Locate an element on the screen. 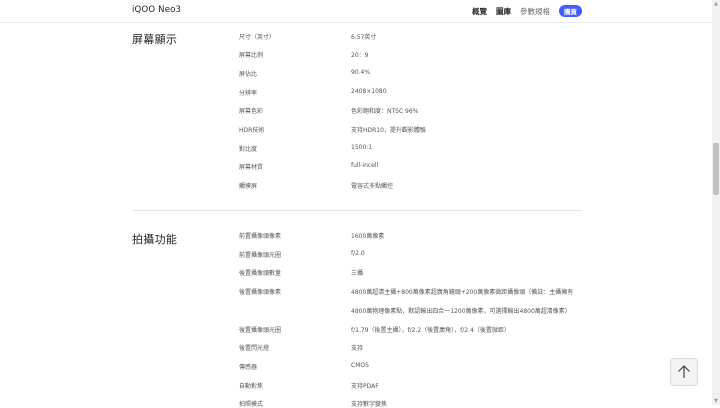 The image size is (720, 408). spec-value: 90.4% is located at coordinates (361, 72).